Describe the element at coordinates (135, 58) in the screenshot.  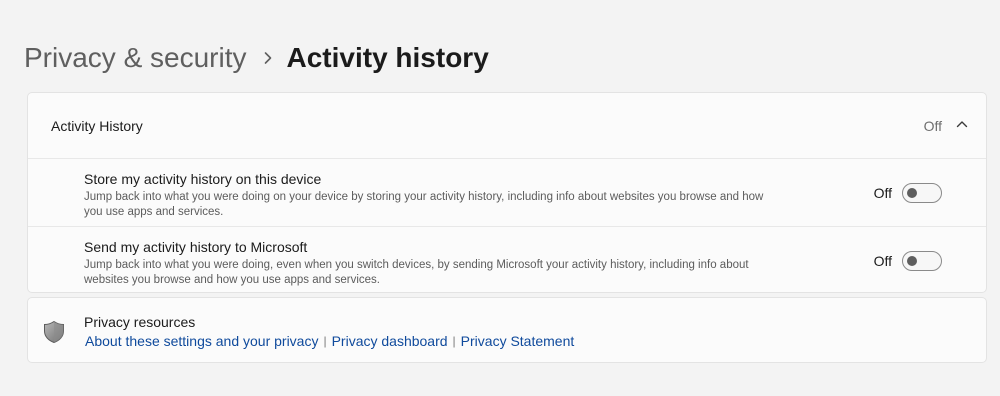
I see `breadcrumb-parent-link: Privacy & security` at that location.